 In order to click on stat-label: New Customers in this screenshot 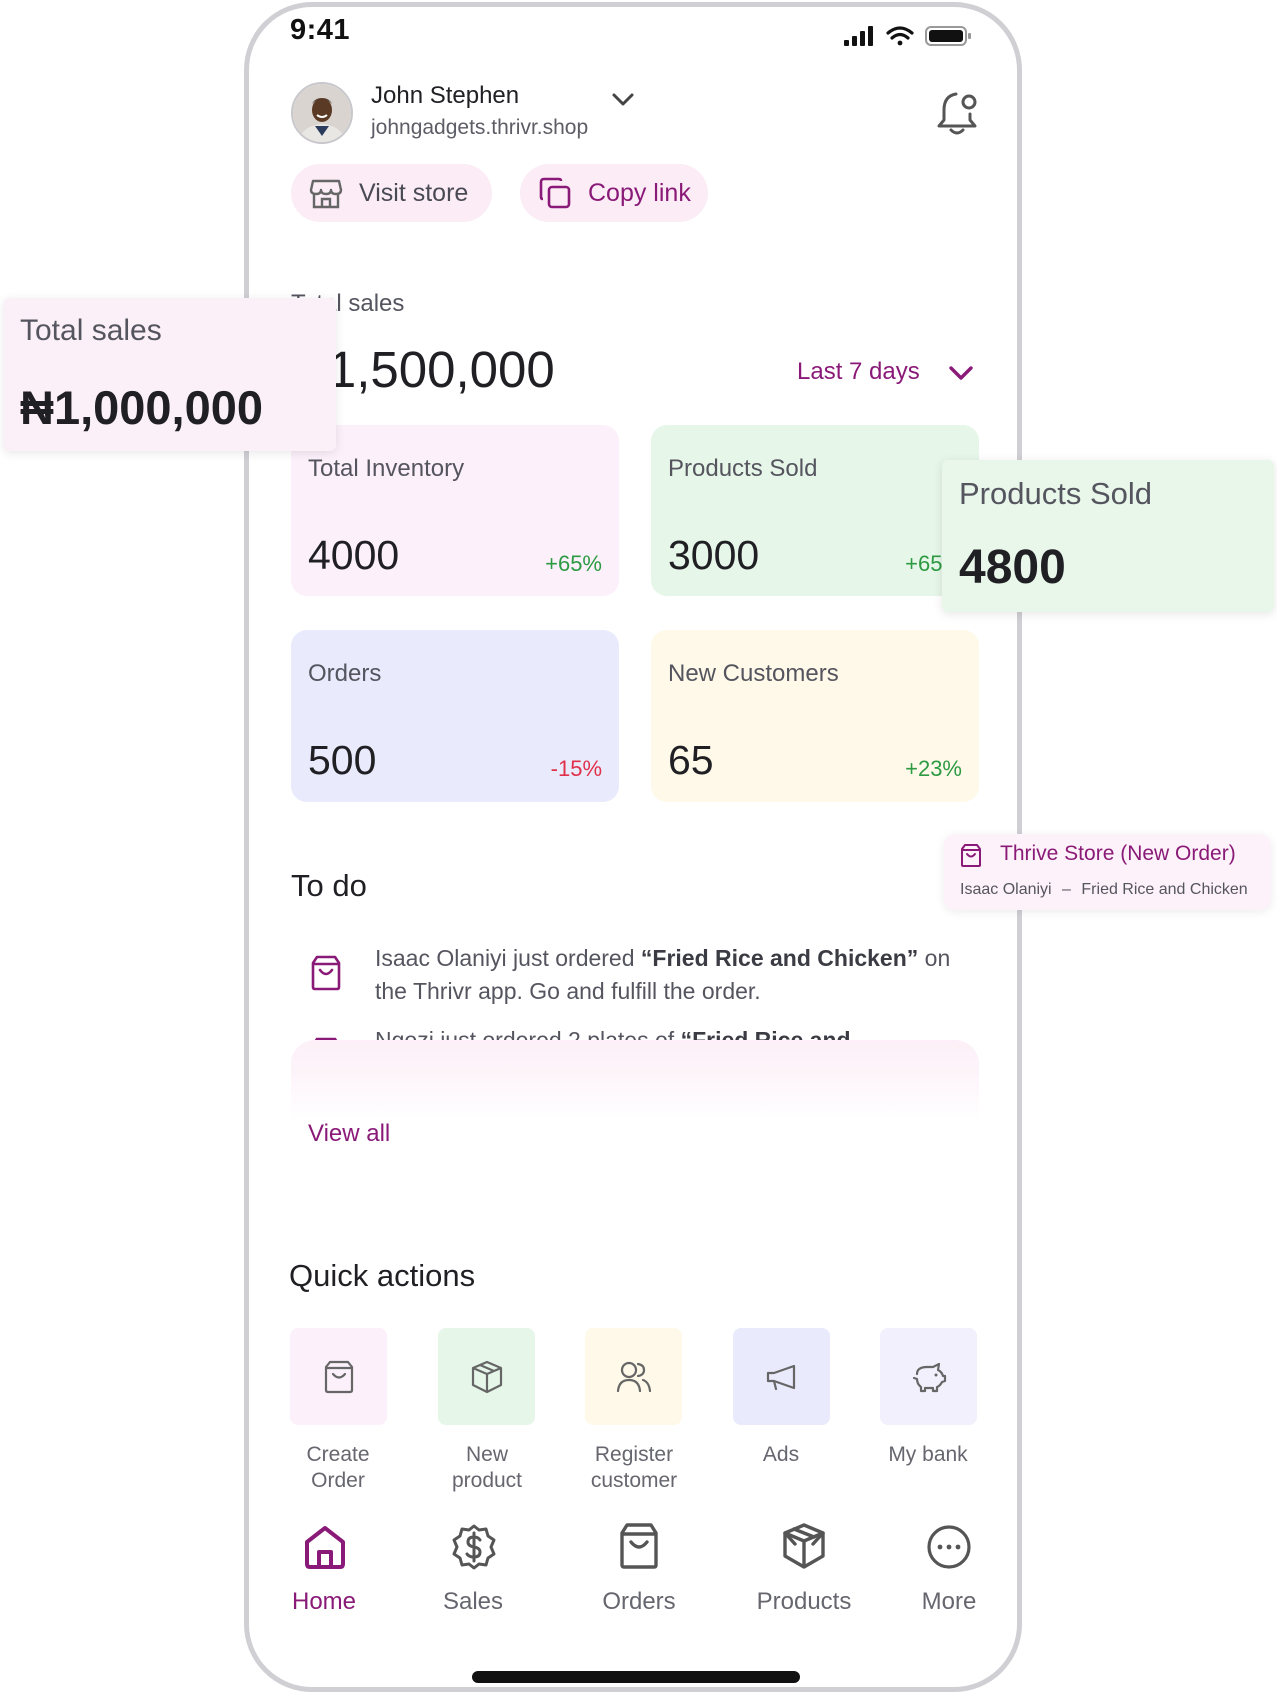, I will do `click(753, 673)`.